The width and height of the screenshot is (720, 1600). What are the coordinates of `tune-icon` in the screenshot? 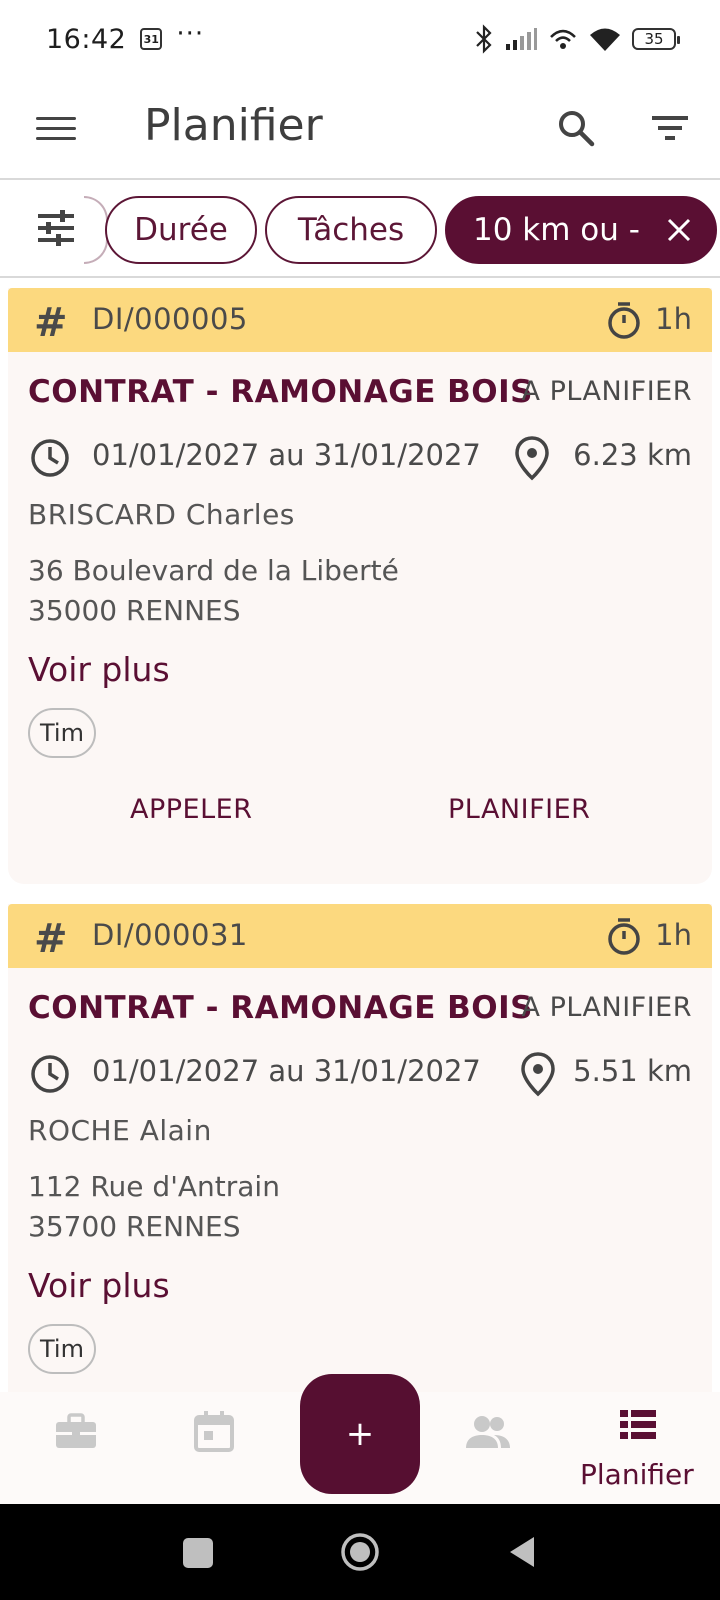 It's located at (56, 228).